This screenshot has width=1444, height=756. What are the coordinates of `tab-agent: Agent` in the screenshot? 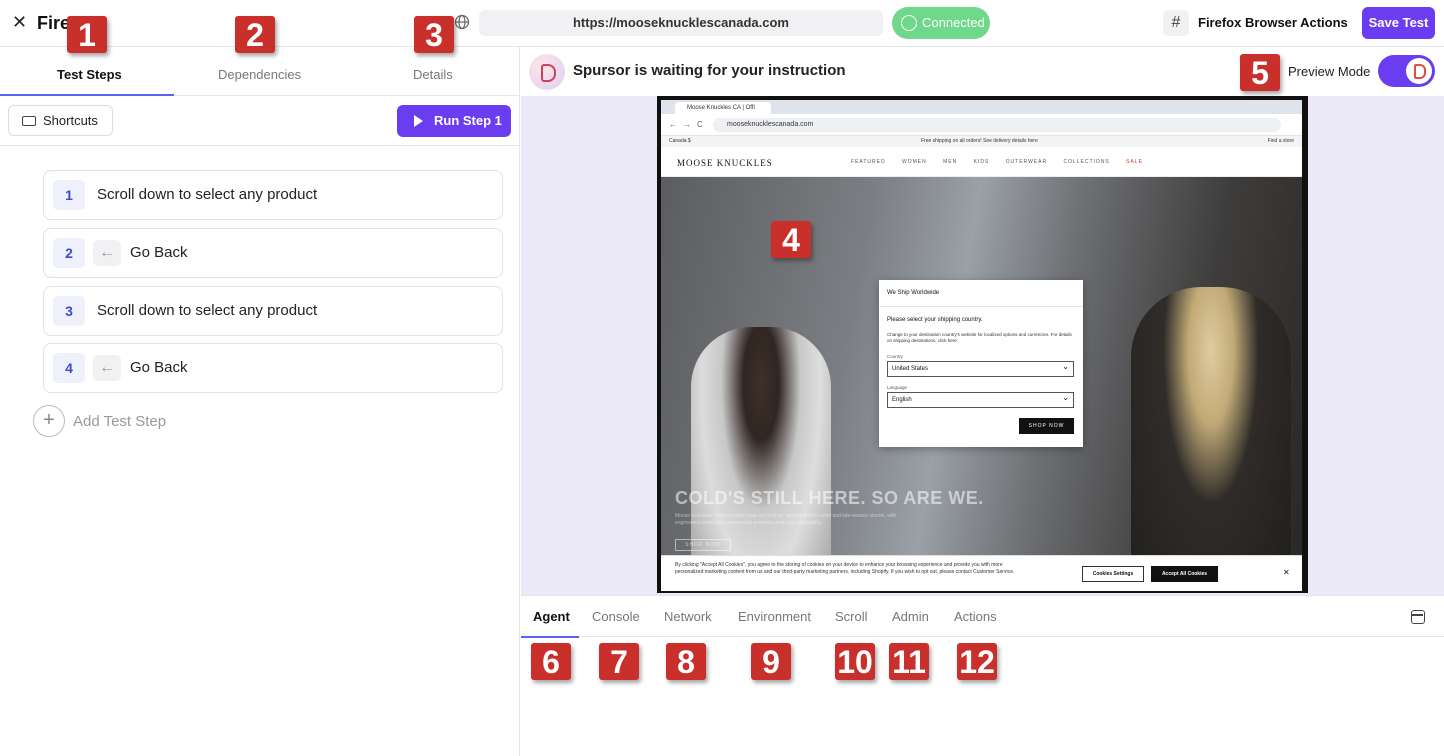 It's located at (551, 616).